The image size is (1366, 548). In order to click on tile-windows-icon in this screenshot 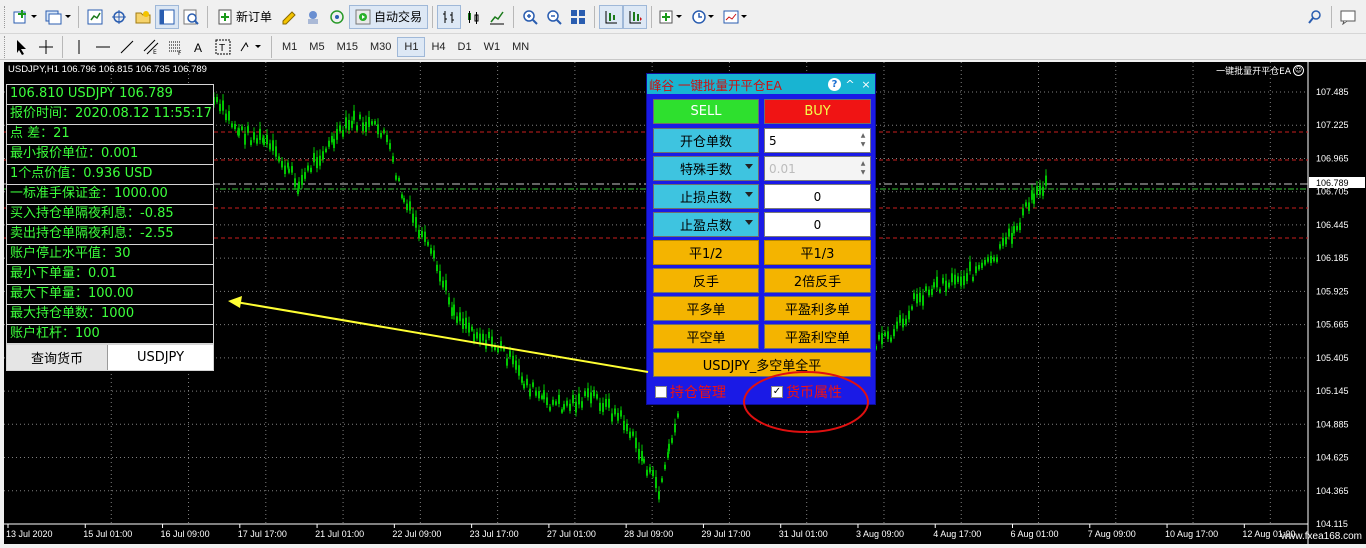, I will do `click(578, 17)`.